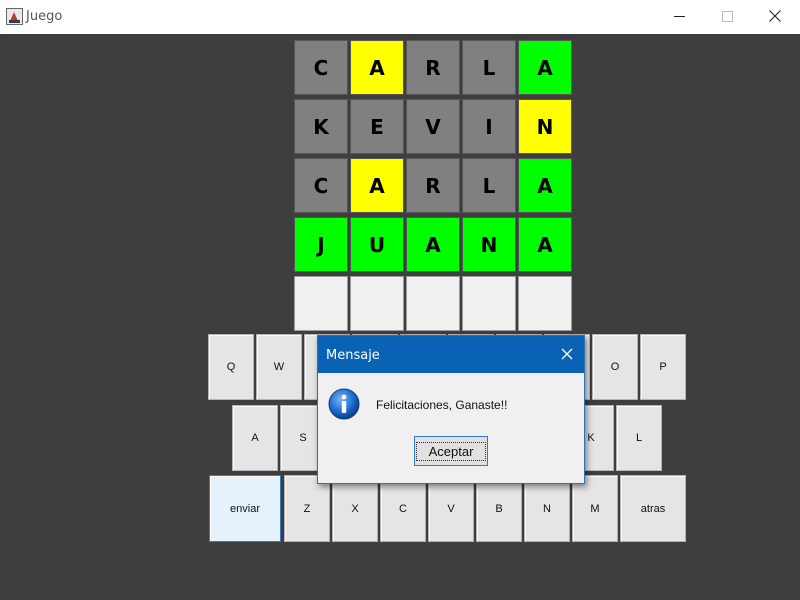 This screenshot has width=800, height=600. I want to click on maximize-button, so click(727, 16).